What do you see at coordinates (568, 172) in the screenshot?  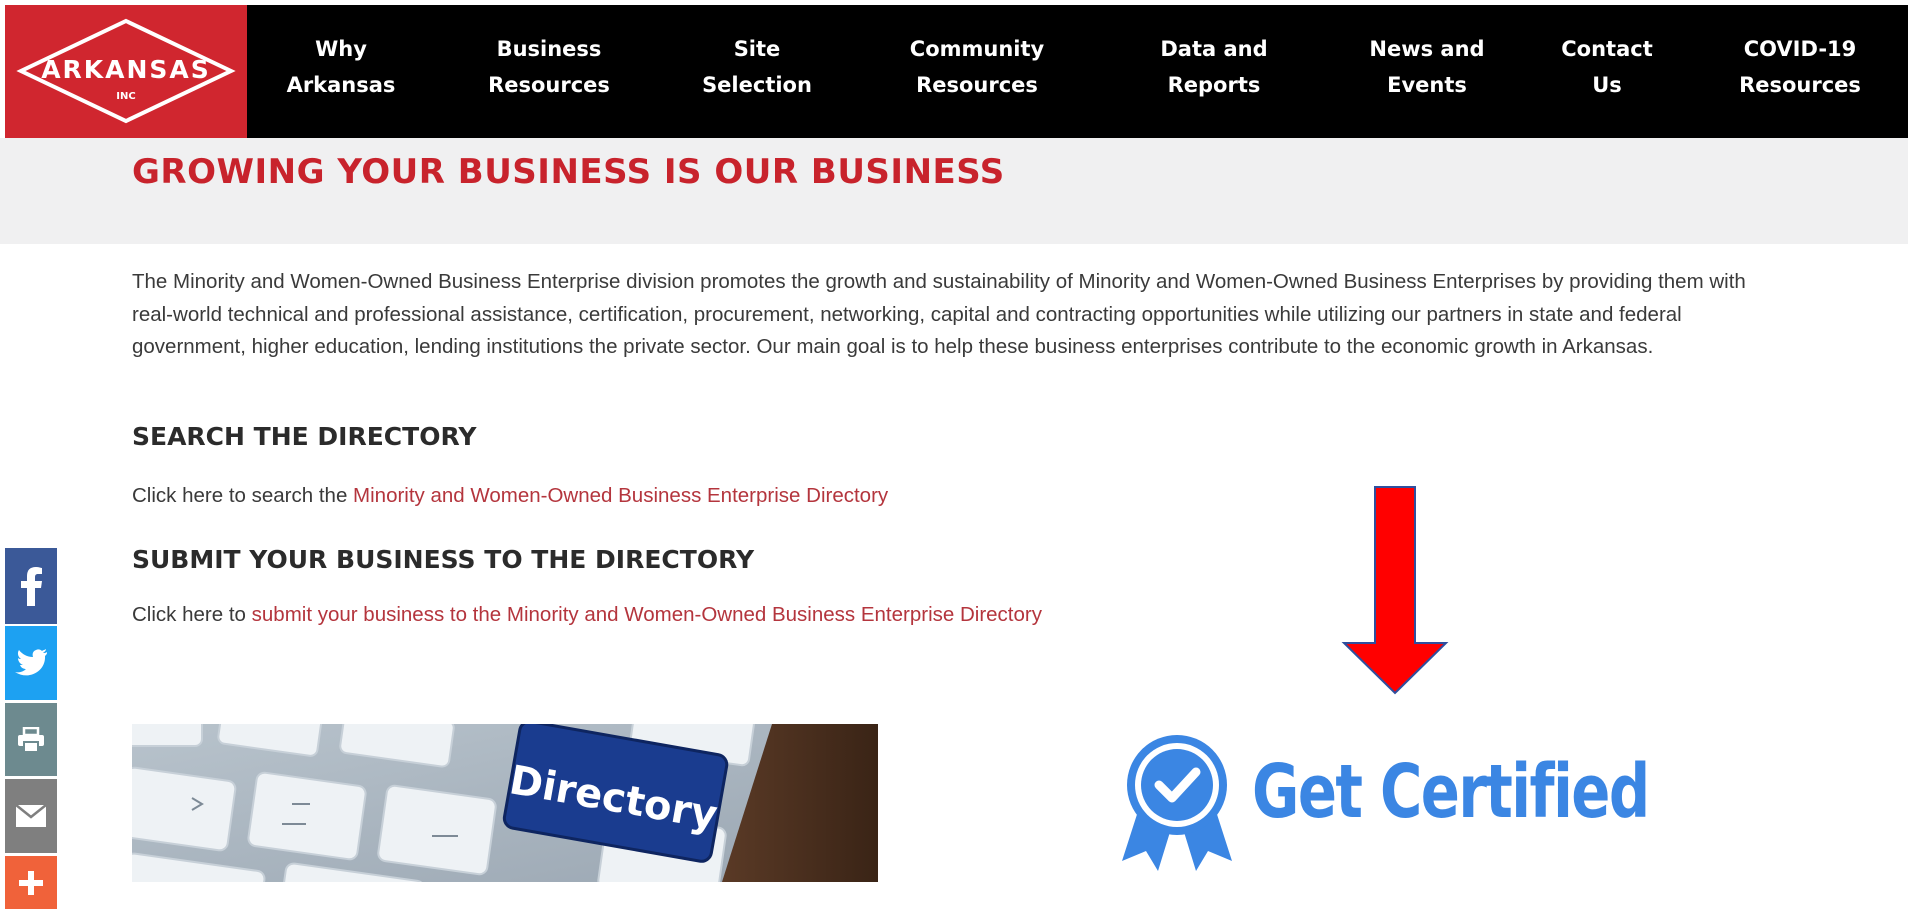 I see `page-title: GROWING YOUR BUSINESS IS OUR BUSINESS` at bounding box center [568, 172].